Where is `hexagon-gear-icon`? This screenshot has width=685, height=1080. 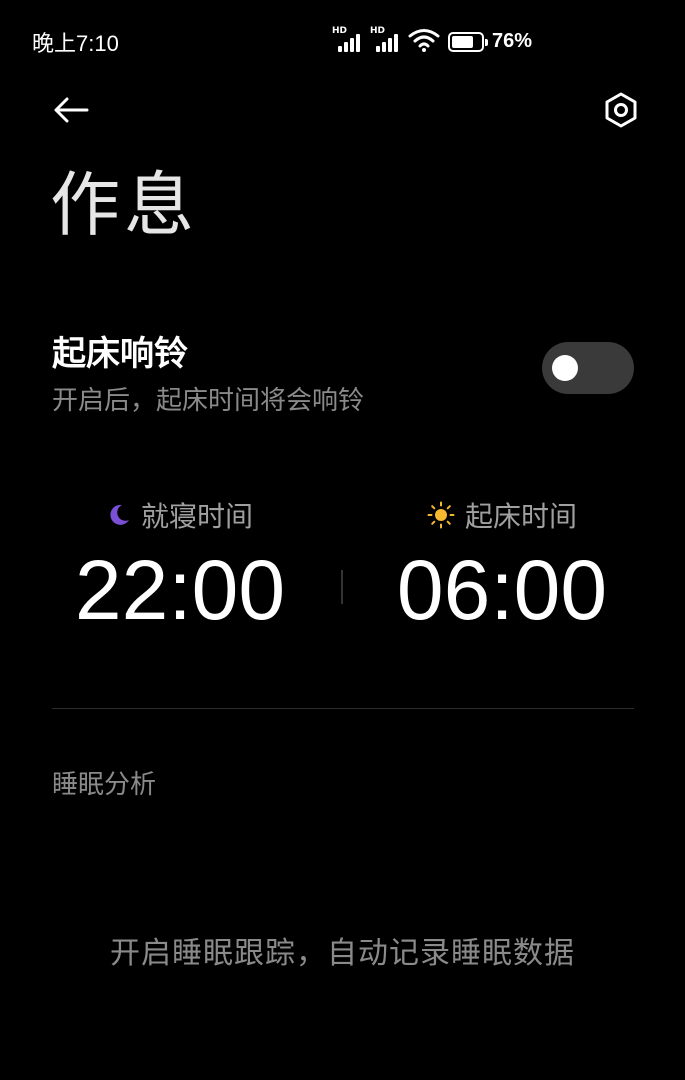
hexagon-gear-icon is located at coordinates (621, 110).